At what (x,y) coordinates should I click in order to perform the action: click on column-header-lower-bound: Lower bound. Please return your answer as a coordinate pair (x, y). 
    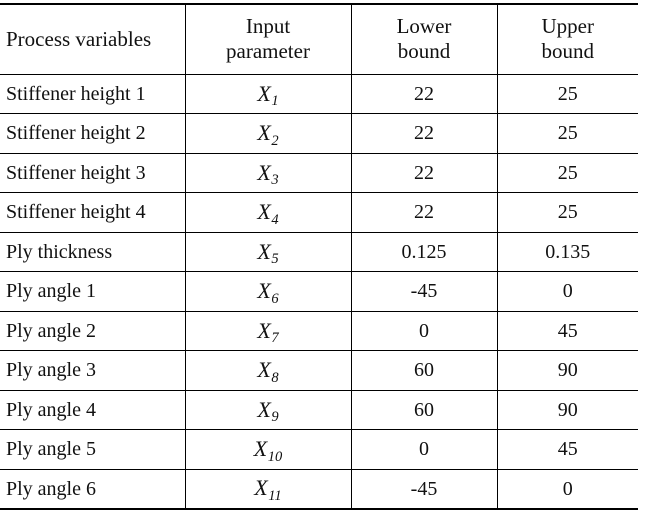
    Looking at the image, I should click on (424, 39).